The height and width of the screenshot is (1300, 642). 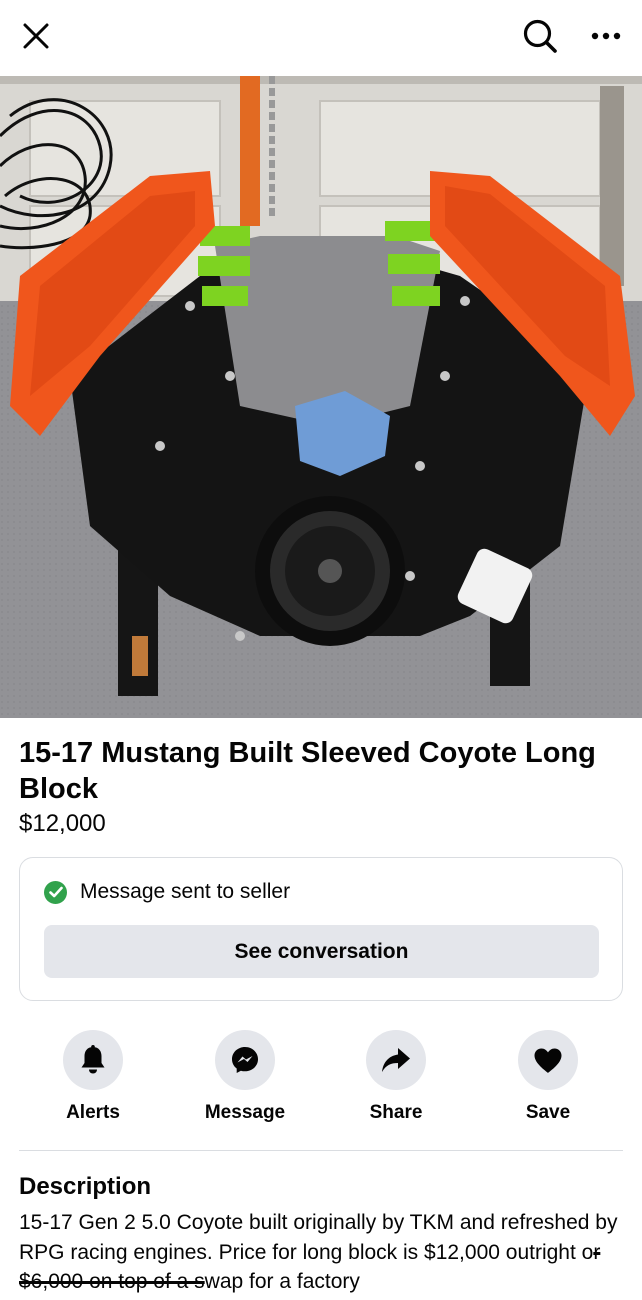 I want to click on alerts-button-circle, so click(x=93, y=1060).